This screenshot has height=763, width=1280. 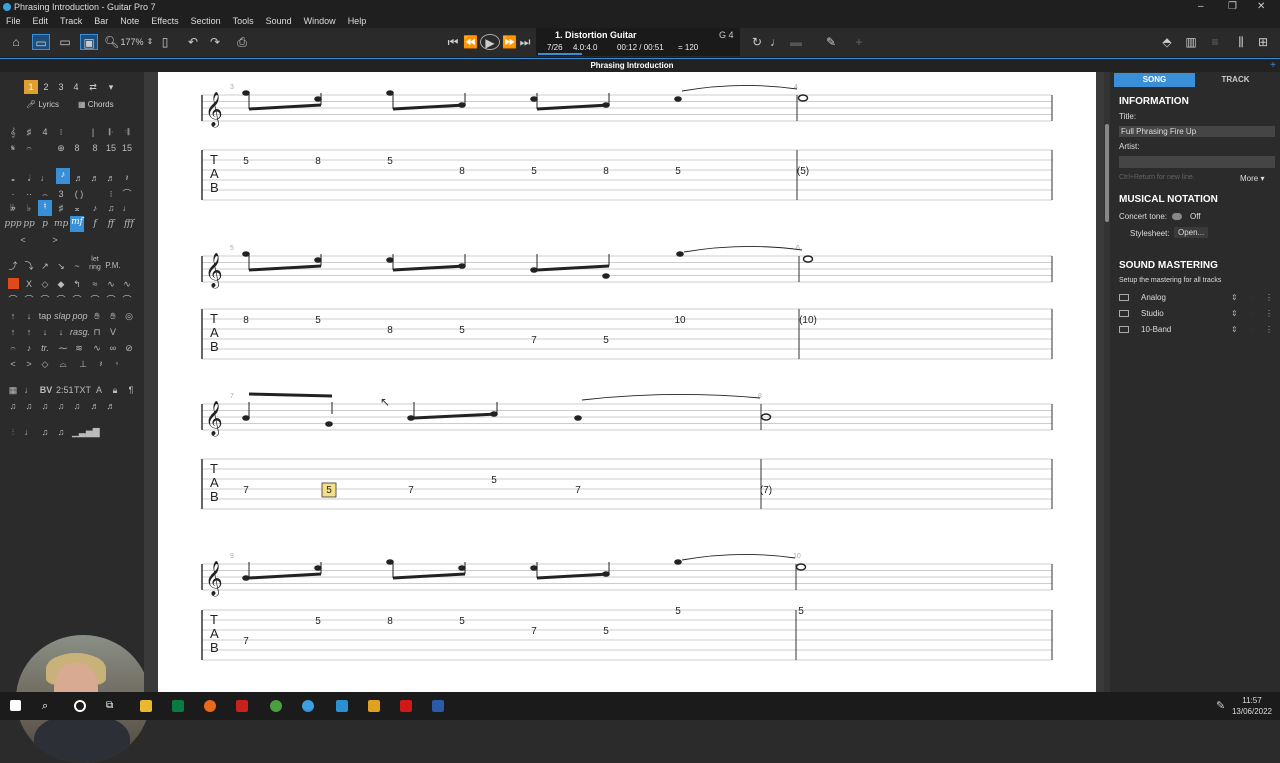 What do you see at coordinates (808, 320) in the screenshot?
I see `tab-fret-number: (10)` at bounding box center [808, 320].